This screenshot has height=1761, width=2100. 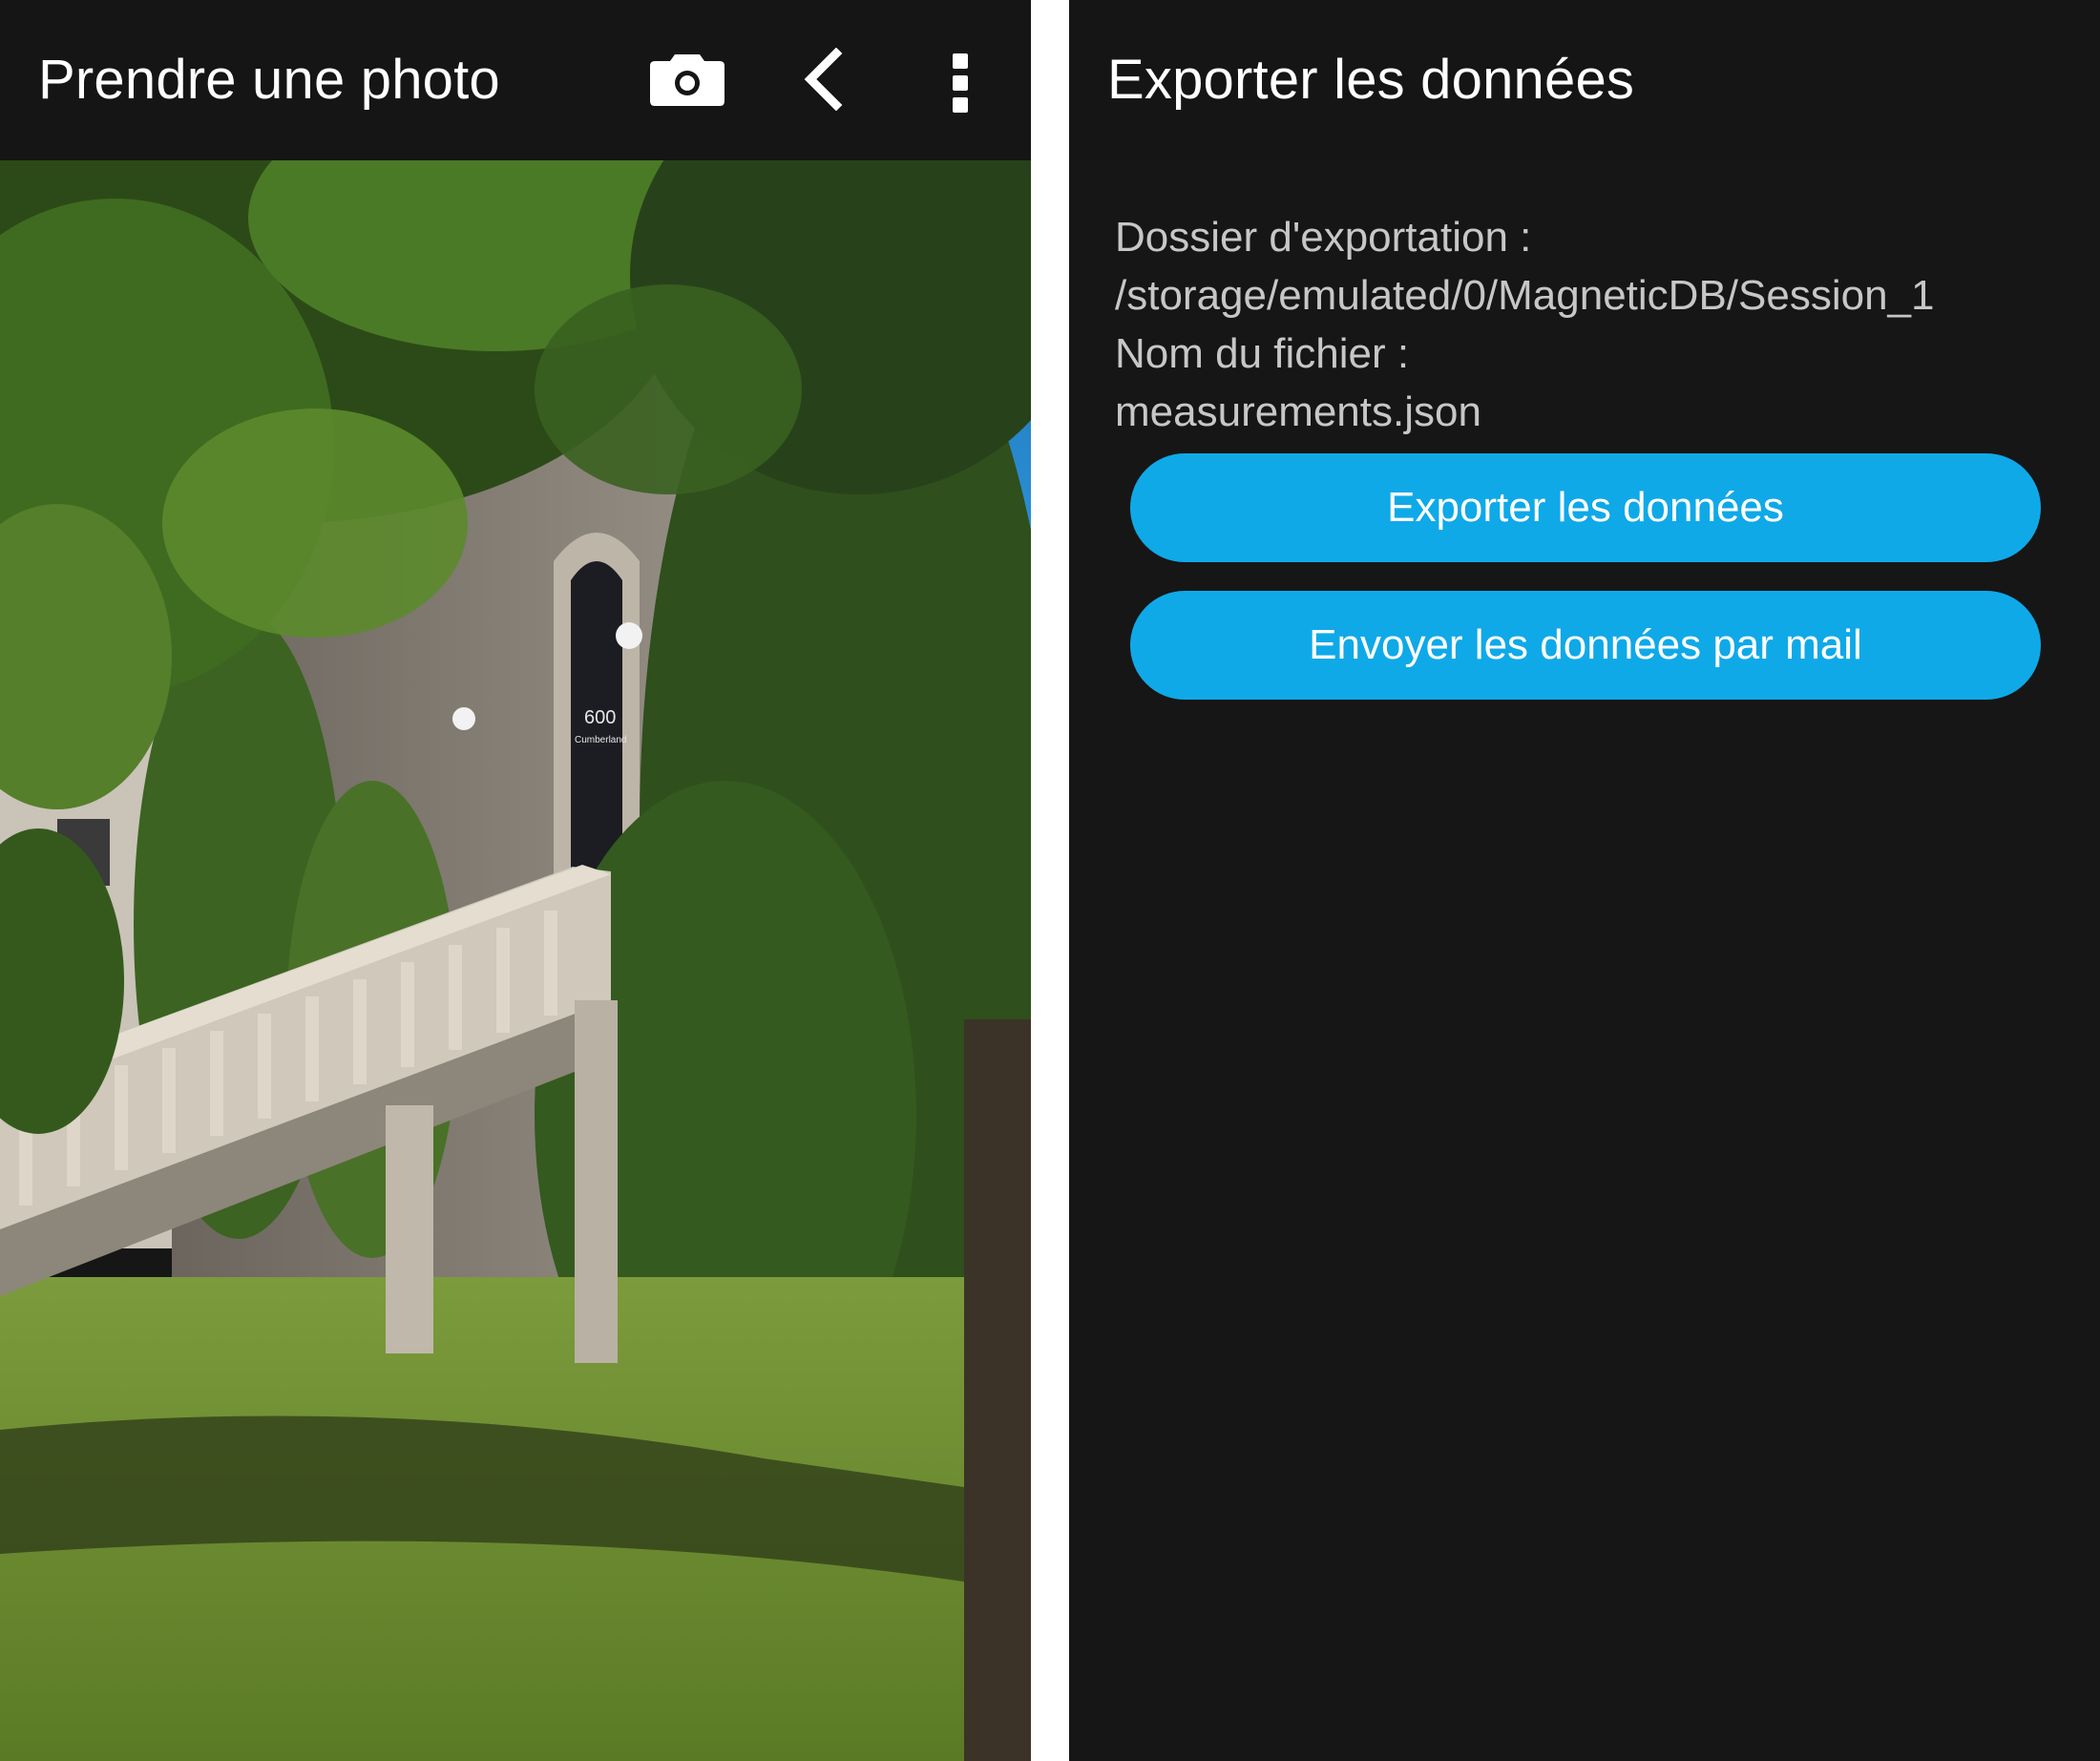 I want to click on send-by-mail-button: Envoyer les données par mail, so click(x=1585, y=645).